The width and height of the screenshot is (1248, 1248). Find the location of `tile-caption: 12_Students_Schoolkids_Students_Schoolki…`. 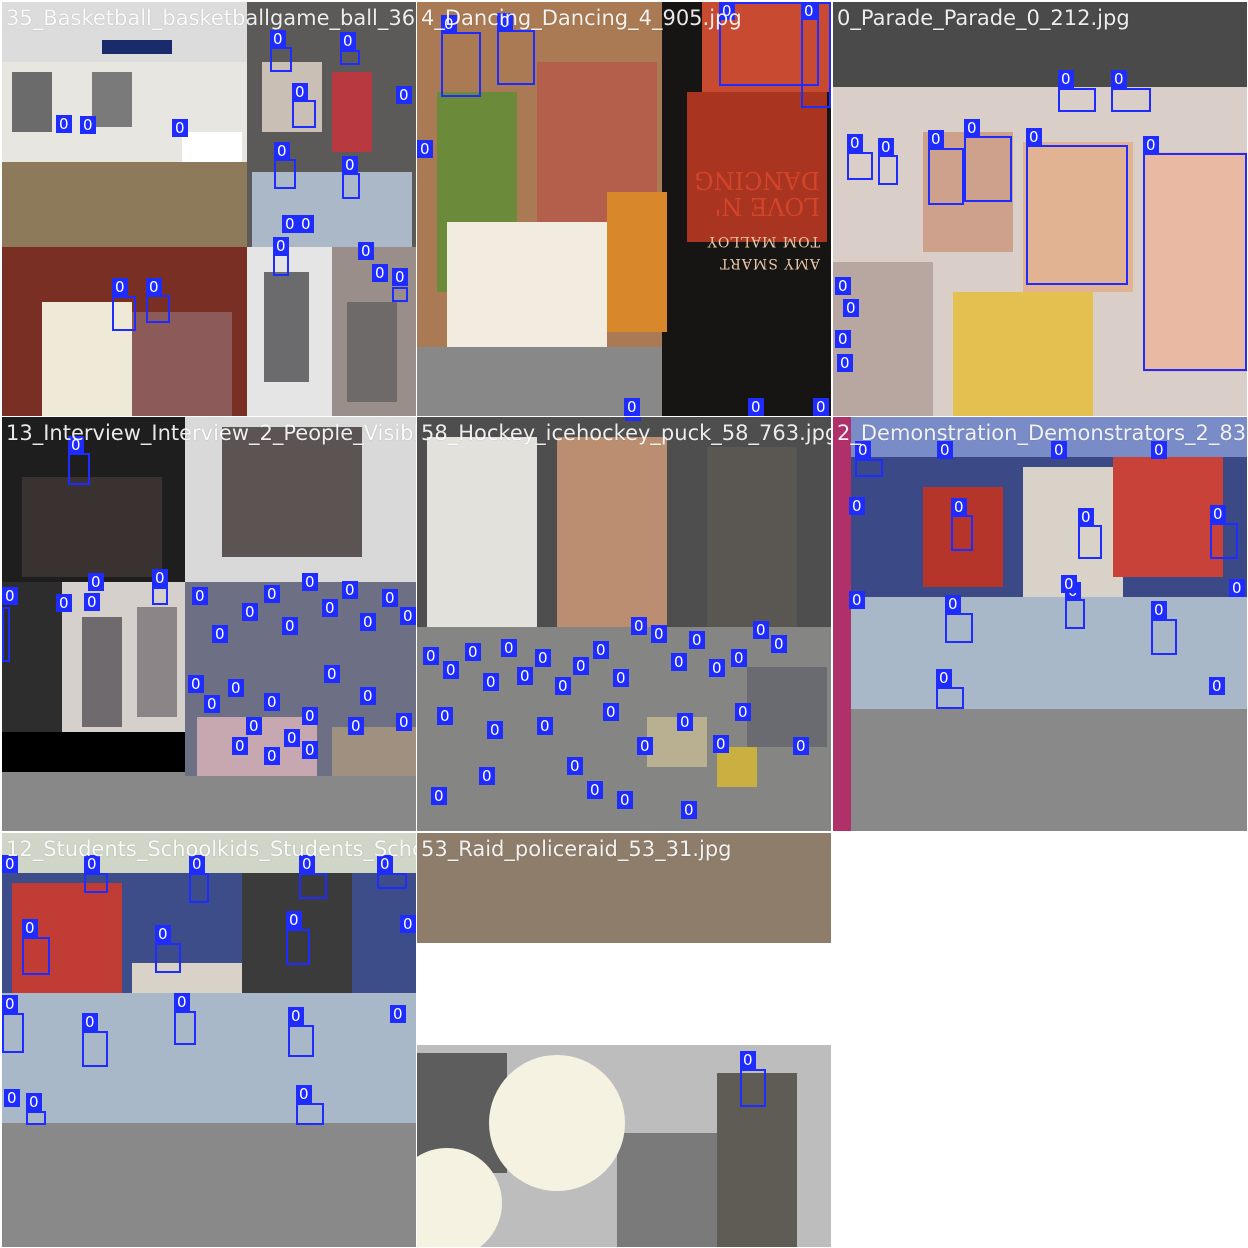

tile-caption: 12_Students_Schoolkids_Students_Schoolki… is located at coordinates (211, 849).